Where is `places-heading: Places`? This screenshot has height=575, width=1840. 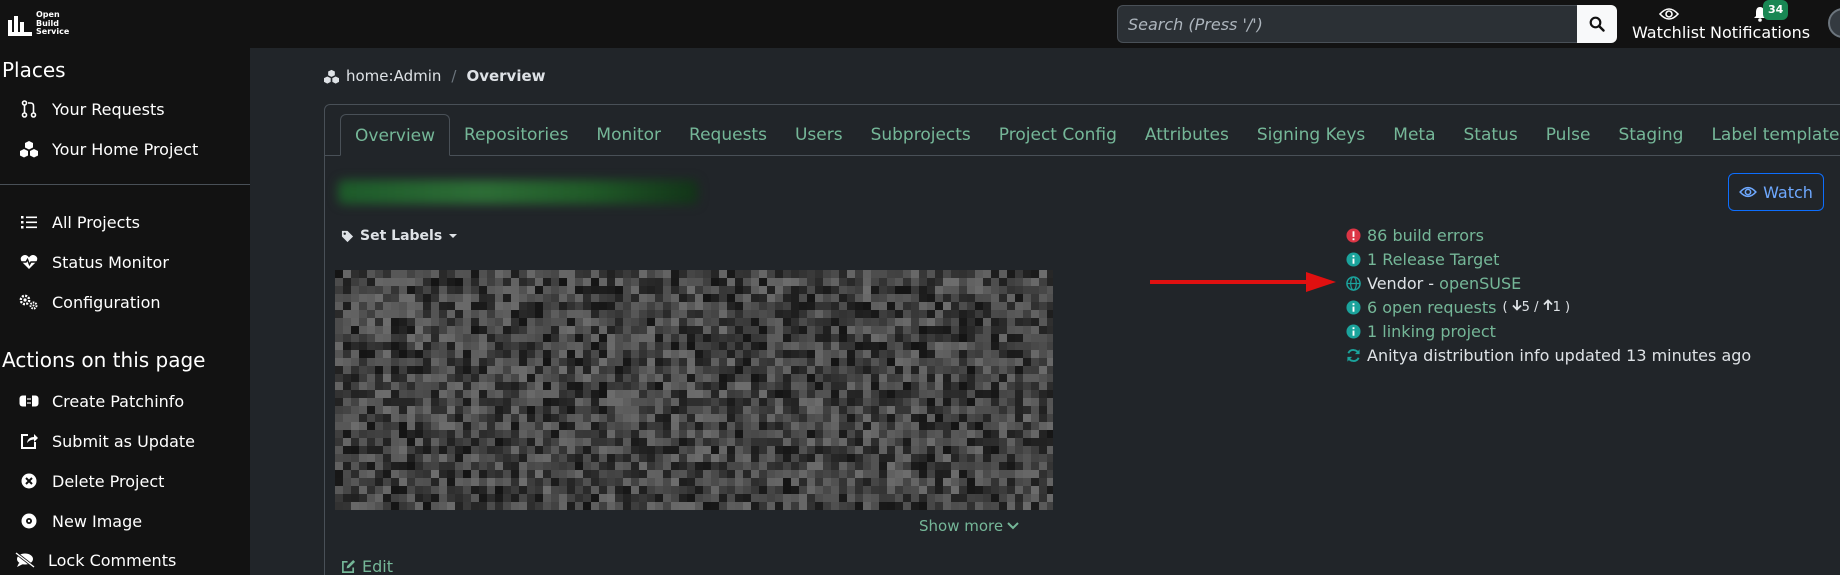 places-heading: Places is located at coordinates (34, 70).